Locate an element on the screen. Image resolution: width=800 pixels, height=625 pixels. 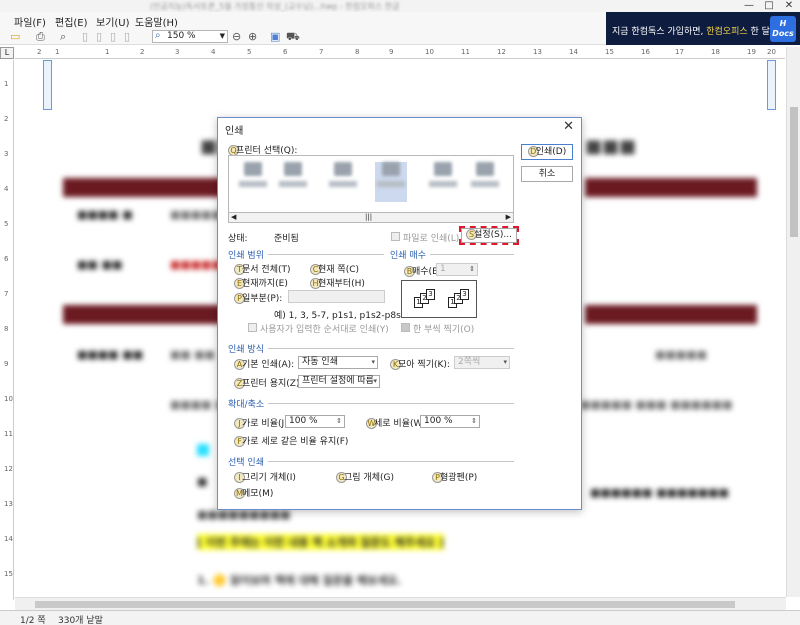
cancel-button: 취소 is located at coordinates (547, 174).